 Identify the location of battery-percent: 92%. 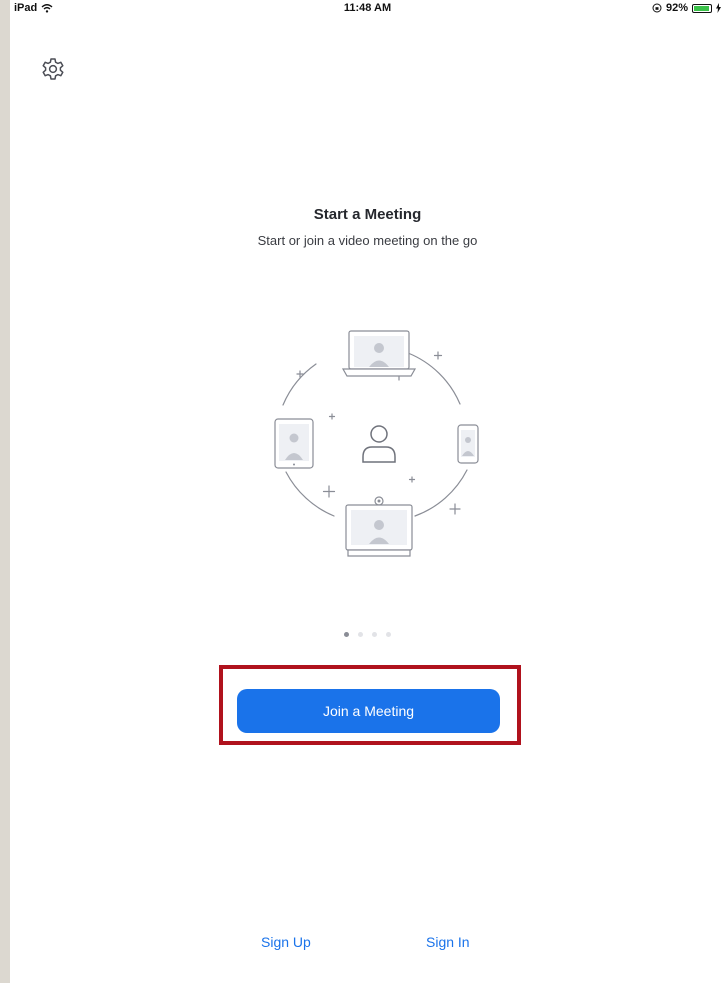
(676, 8).